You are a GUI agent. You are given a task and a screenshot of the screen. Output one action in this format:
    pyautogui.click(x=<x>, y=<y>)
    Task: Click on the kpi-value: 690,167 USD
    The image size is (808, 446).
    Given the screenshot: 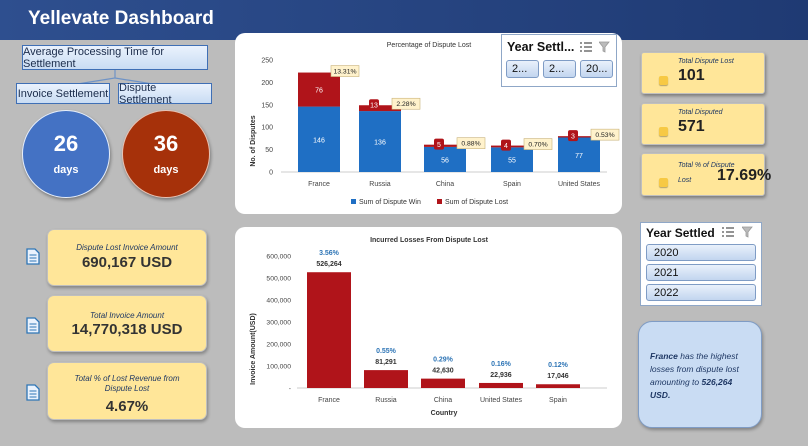 What is the action you would take?
    pyautogui.click(x=127, y=262)
    